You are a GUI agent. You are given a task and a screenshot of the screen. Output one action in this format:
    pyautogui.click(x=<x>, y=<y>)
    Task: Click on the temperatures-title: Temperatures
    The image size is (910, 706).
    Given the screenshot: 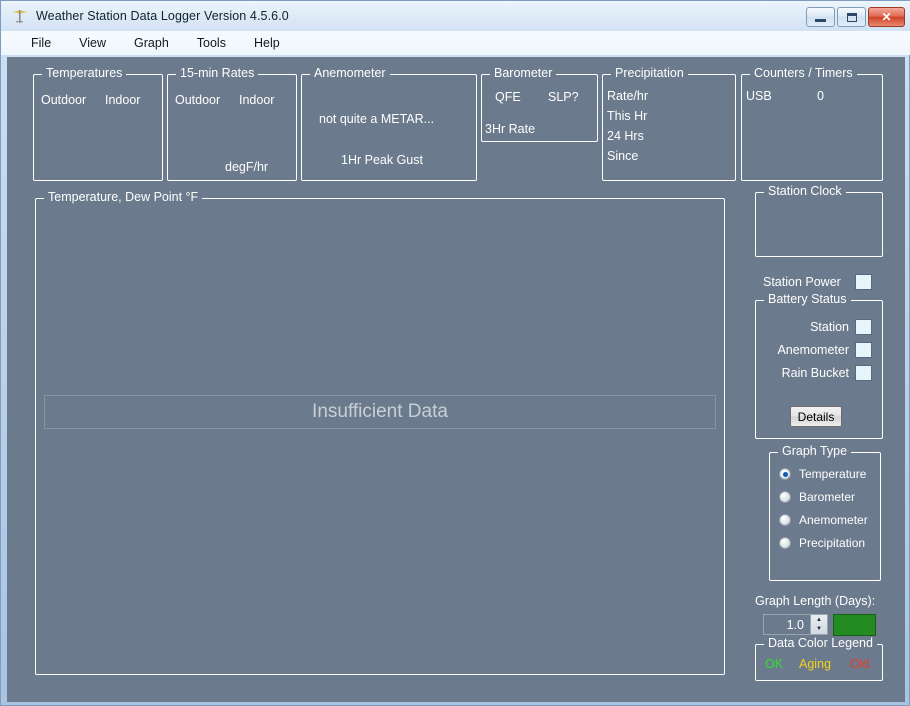 What is the action you would take?
    pyautogui.click(x=84, y=73)
    